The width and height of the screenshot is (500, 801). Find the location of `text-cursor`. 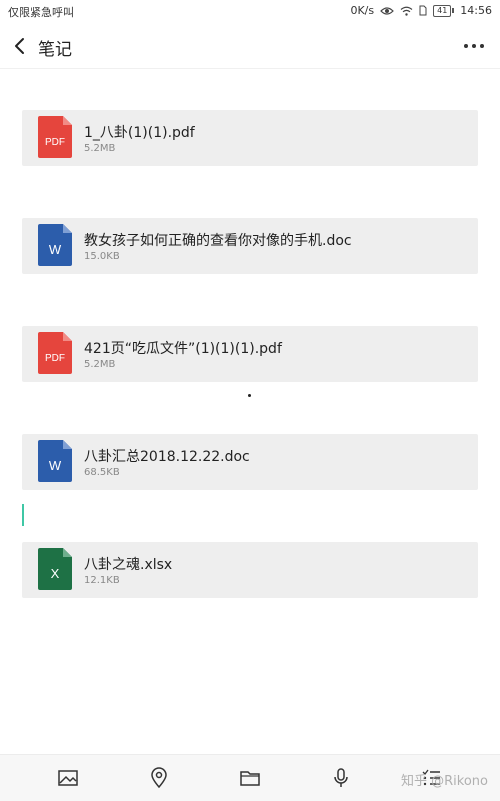

text-cursor is located at coordinates (23, 515).